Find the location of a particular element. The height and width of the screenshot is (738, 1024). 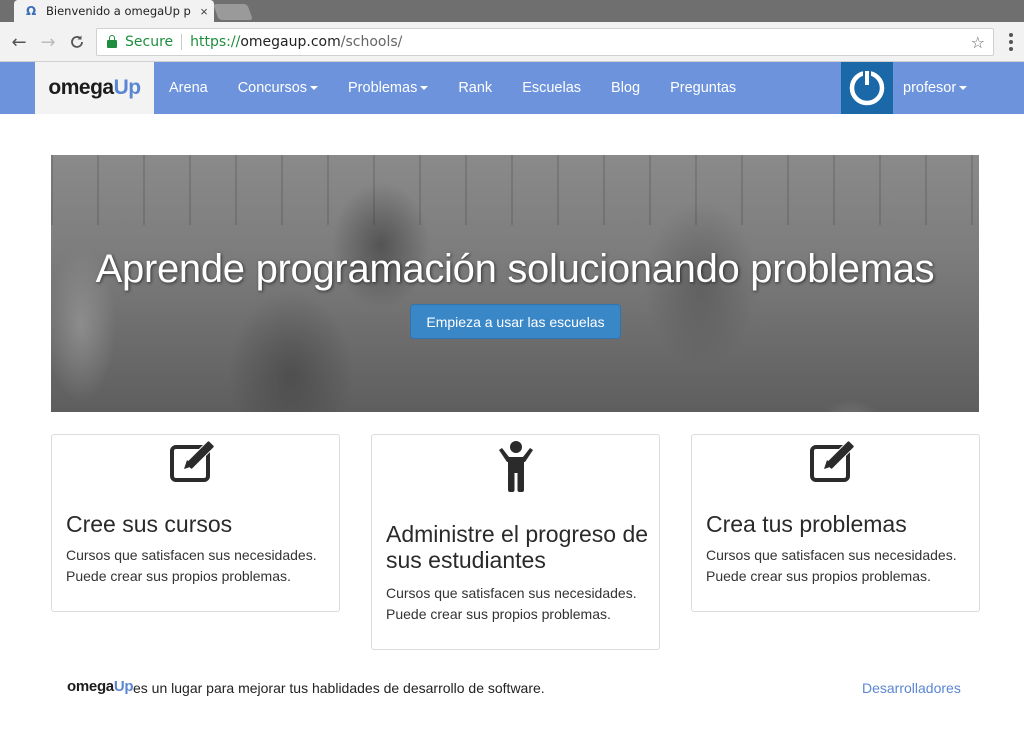

nav-item-rank: Rank is located at coordinates (475, 88).